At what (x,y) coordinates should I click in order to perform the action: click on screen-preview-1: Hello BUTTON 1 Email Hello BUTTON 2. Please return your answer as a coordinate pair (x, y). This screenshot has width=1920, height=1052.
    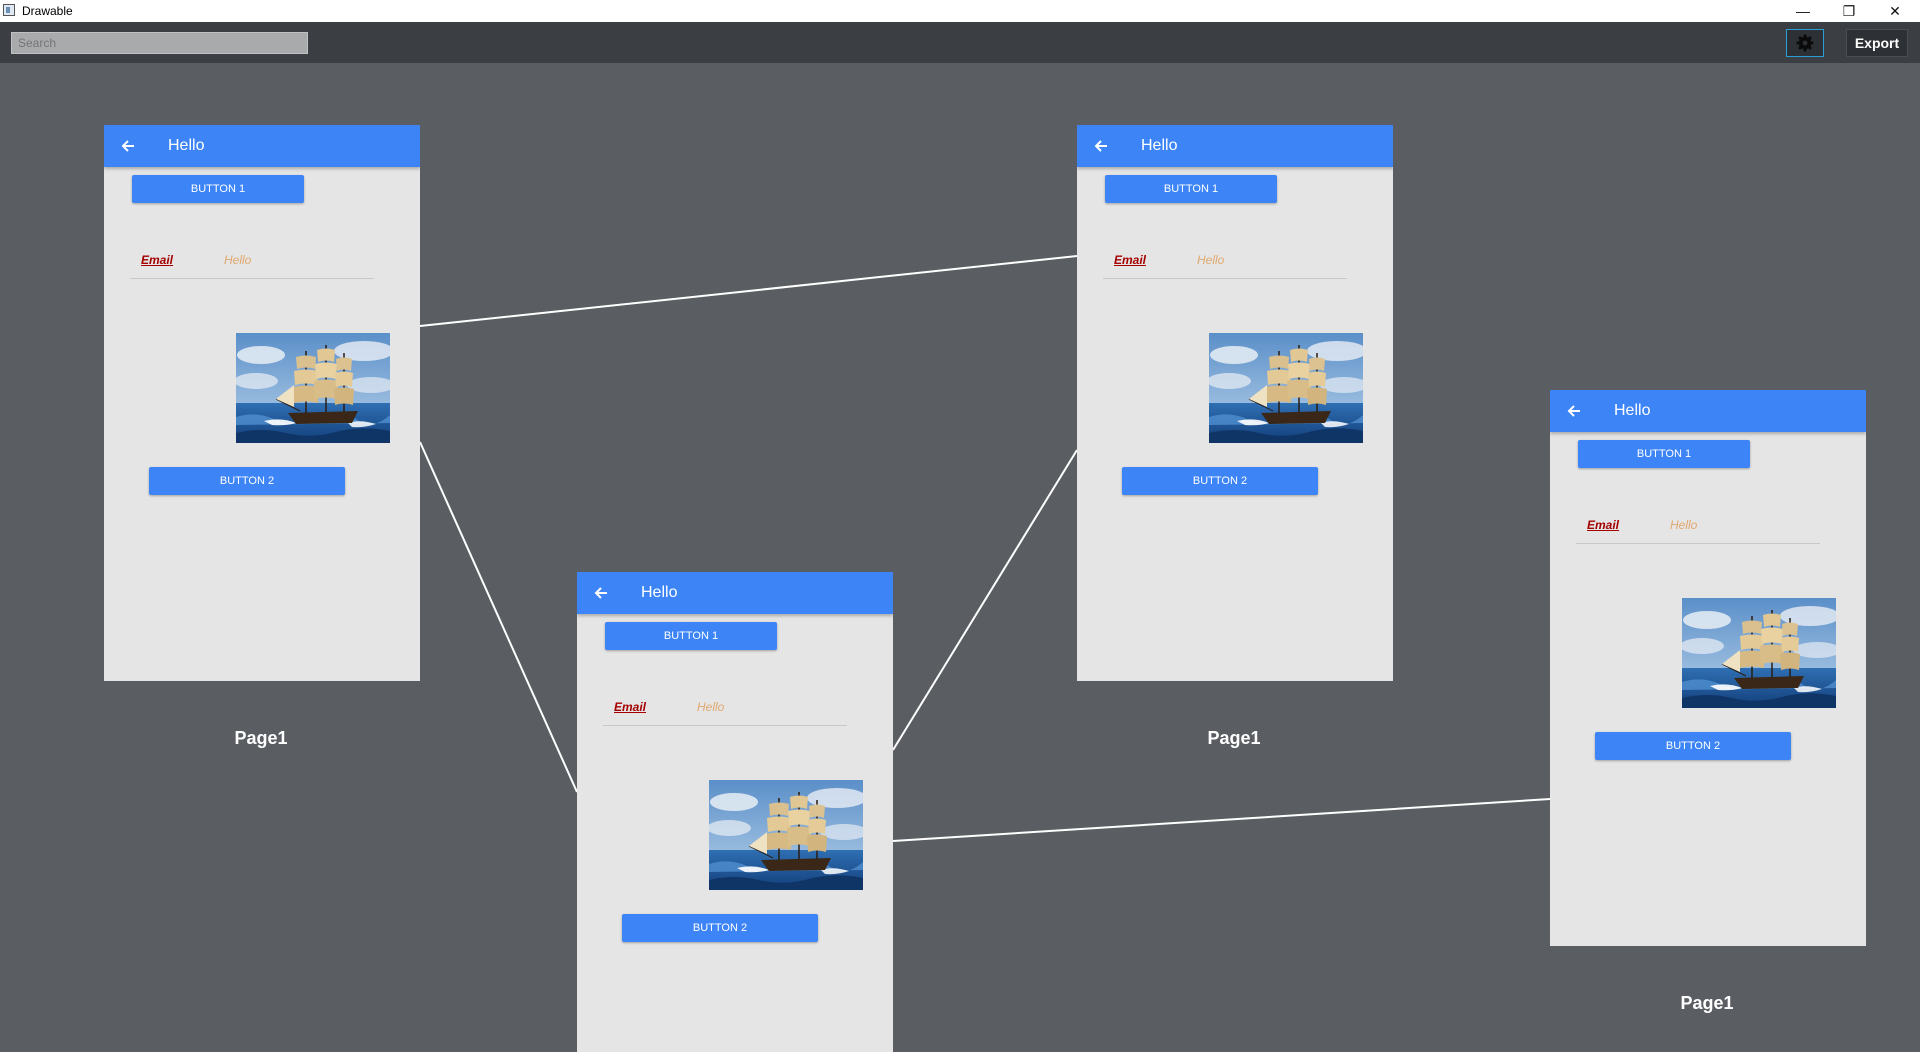
    Looking at the image, I should click on (262, 403).